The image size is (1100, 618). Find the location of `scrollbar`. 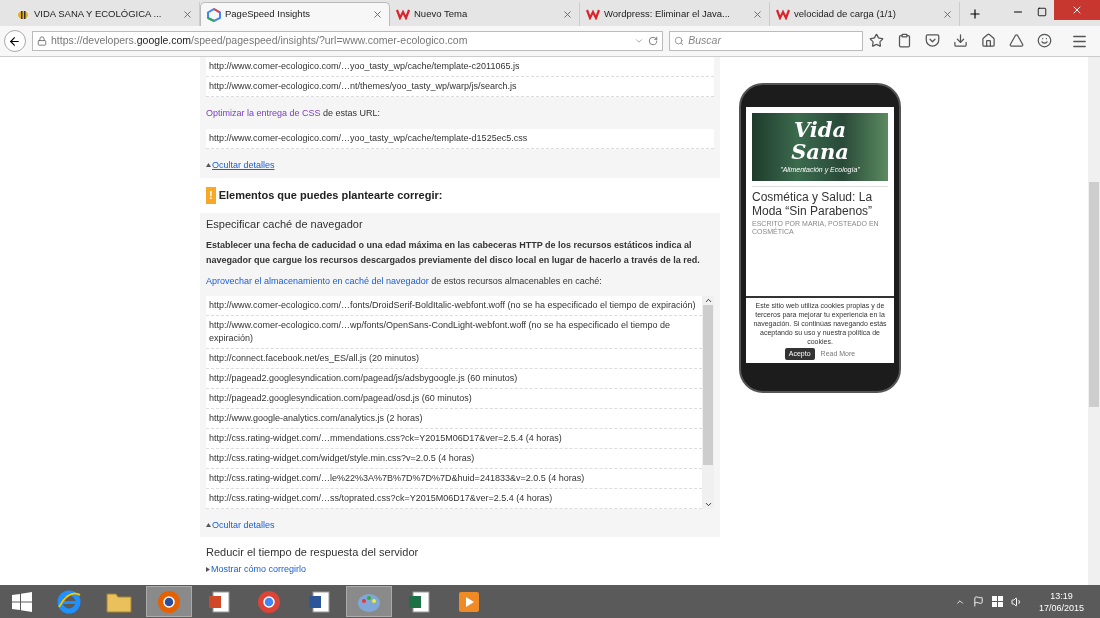

scrollbar is located at coordinates (708, 402).